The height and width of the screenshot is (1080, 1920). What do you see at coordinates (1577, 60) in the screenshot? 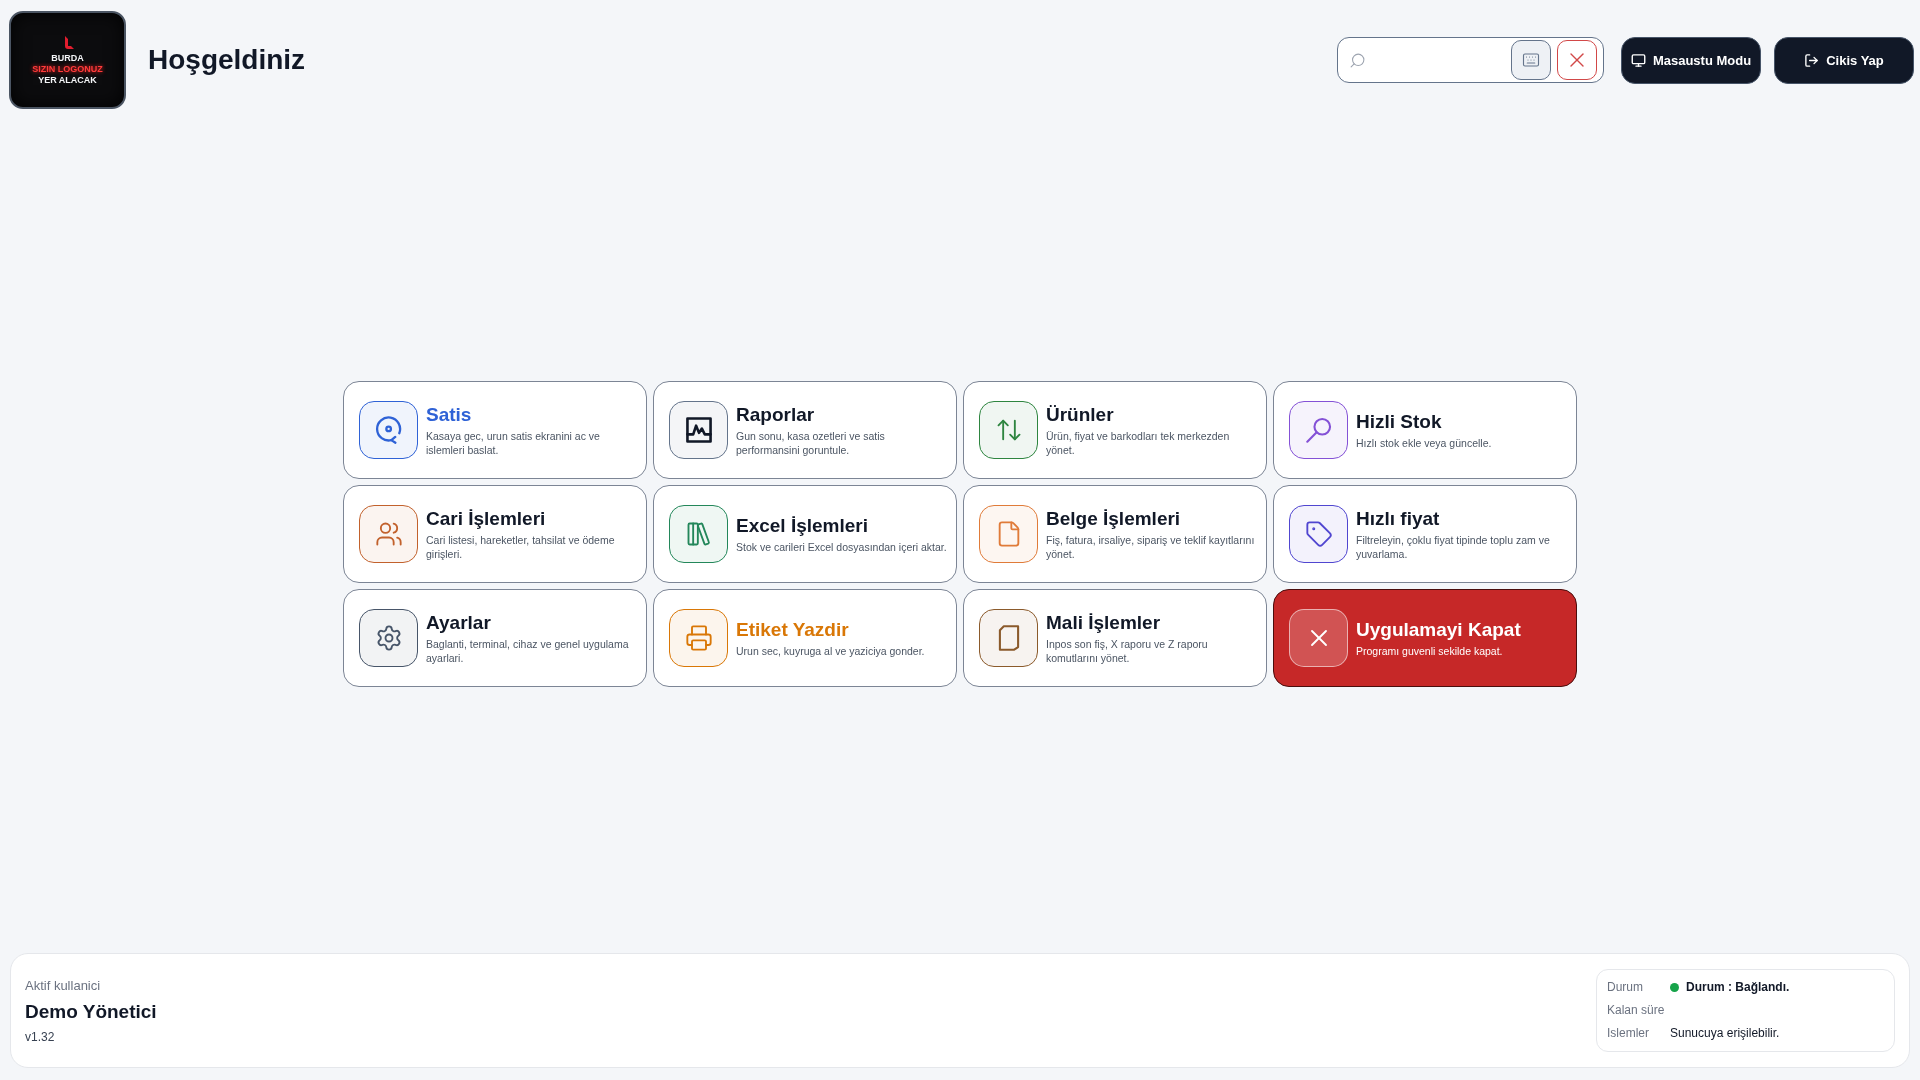
I see `clear-button` at bounding box center [1577, 60].